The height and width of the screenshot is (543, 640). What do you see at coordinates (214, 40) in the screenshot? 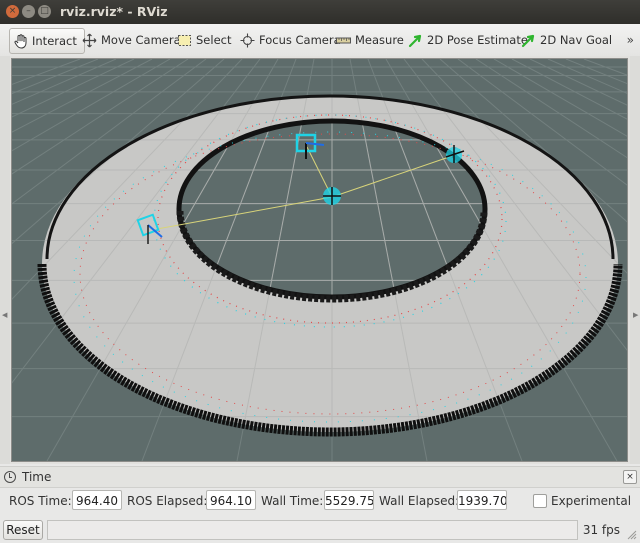
I see `tool-label: Select` at bounding box center [214, 40].